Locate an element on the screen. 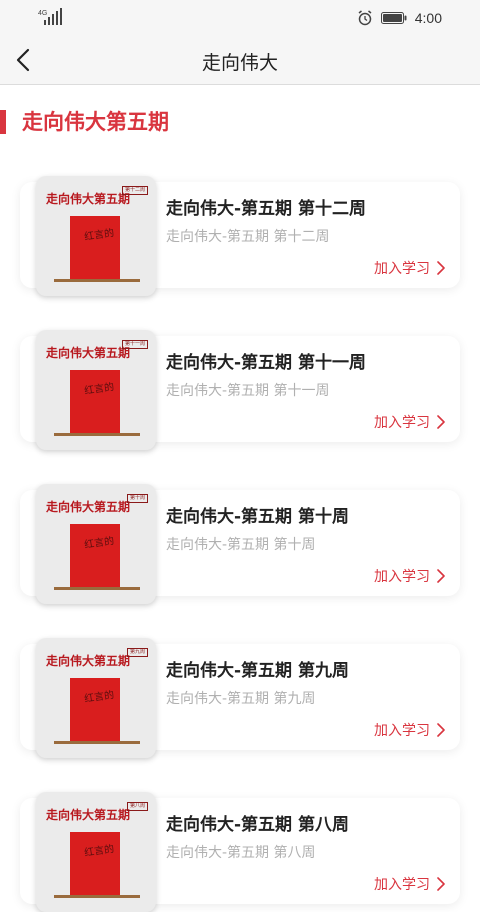 The height and width of the screenshot is (912, 480). course-title: 走向伟大-第五期 第十二周 is located at coordinates (266, 209).